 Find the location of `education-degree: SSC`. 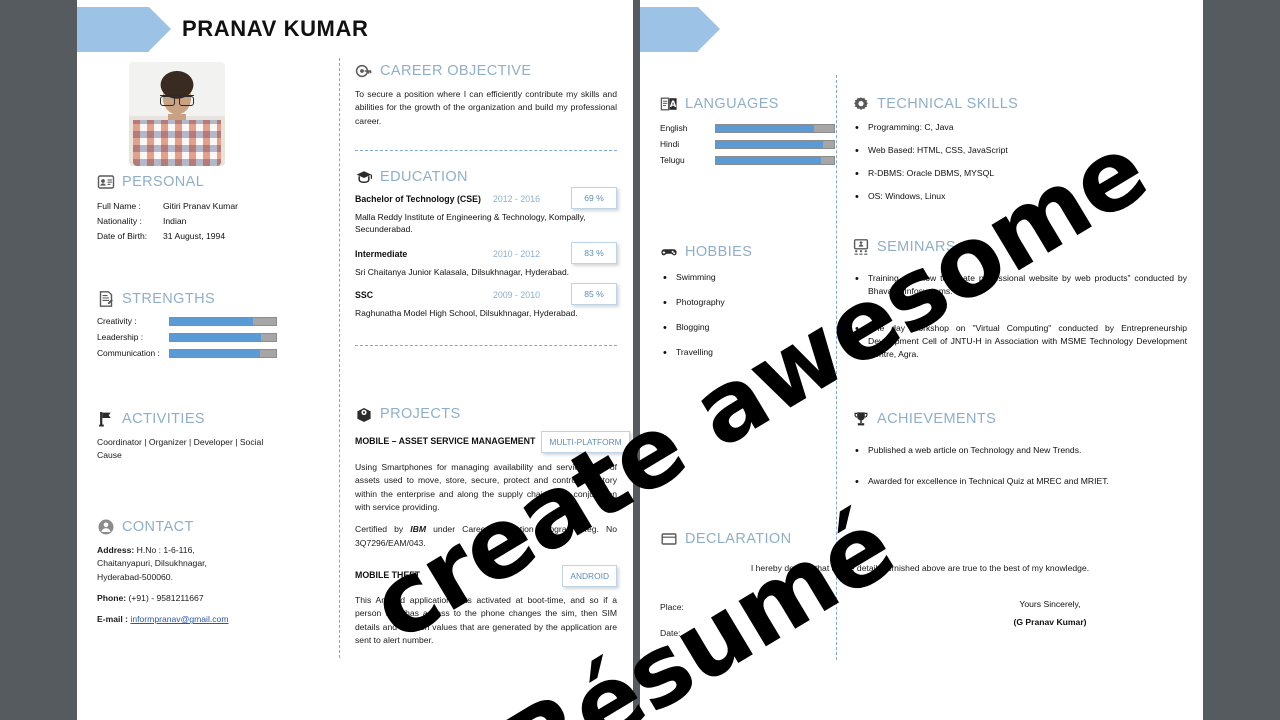

education-degree: SSC is located at coordinates (364, 294).